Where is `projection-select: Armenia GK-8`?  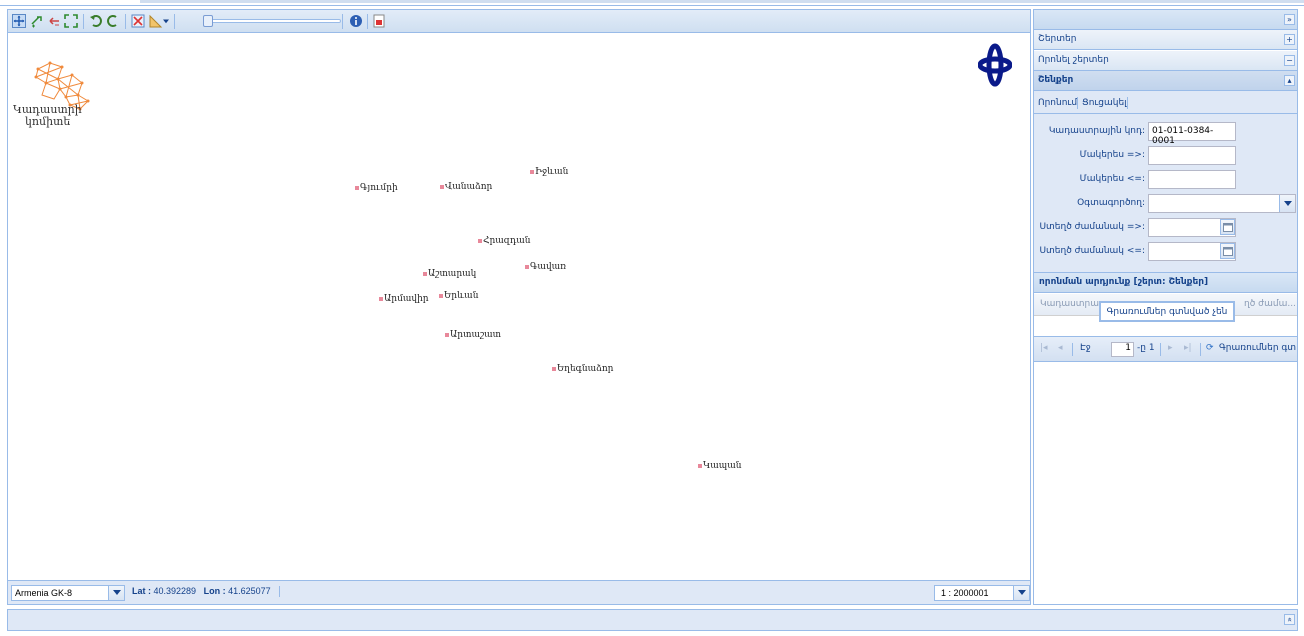 projection-select: Armenia GK-8 is located at coordinates (68, 593).